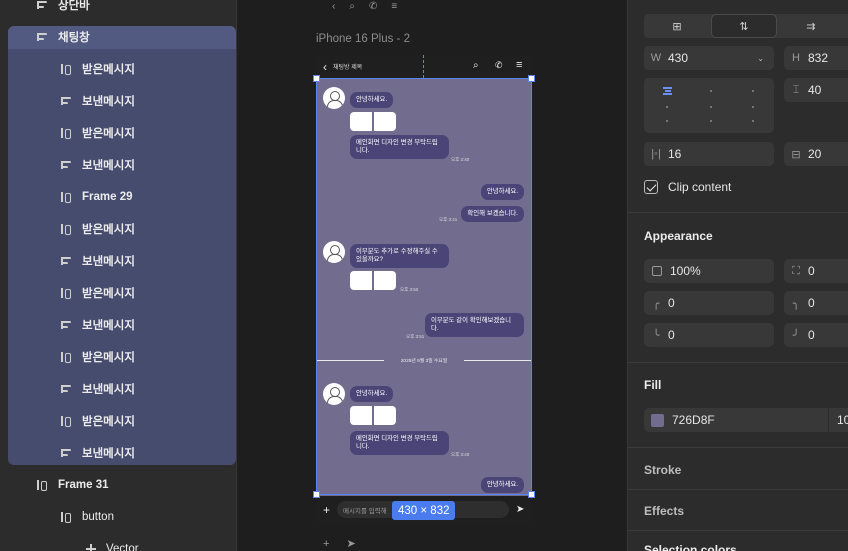  I want to click on corner-top-right-field: ╮ 0, so click(816, 303).